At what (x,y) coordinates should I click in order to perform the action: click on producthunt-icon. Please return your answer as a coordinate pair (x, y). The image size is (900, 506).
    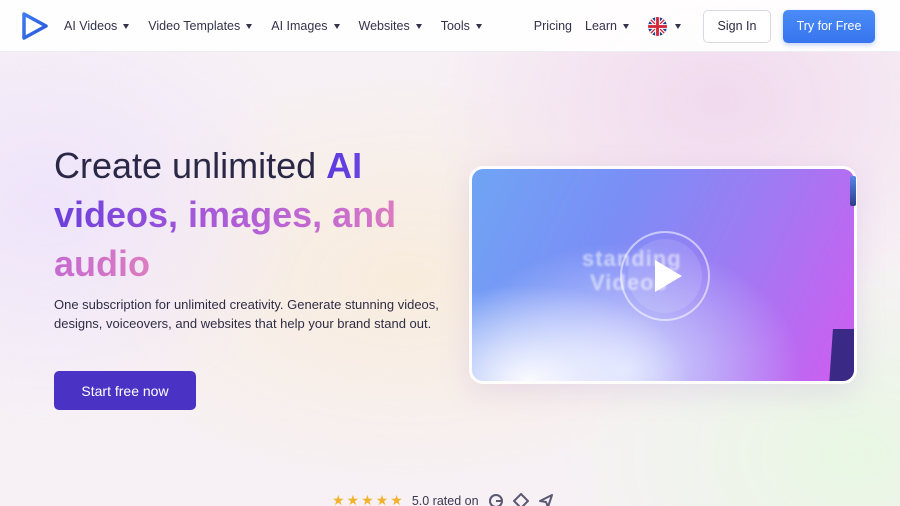
    Looking at the image, I should click on (546, 499).